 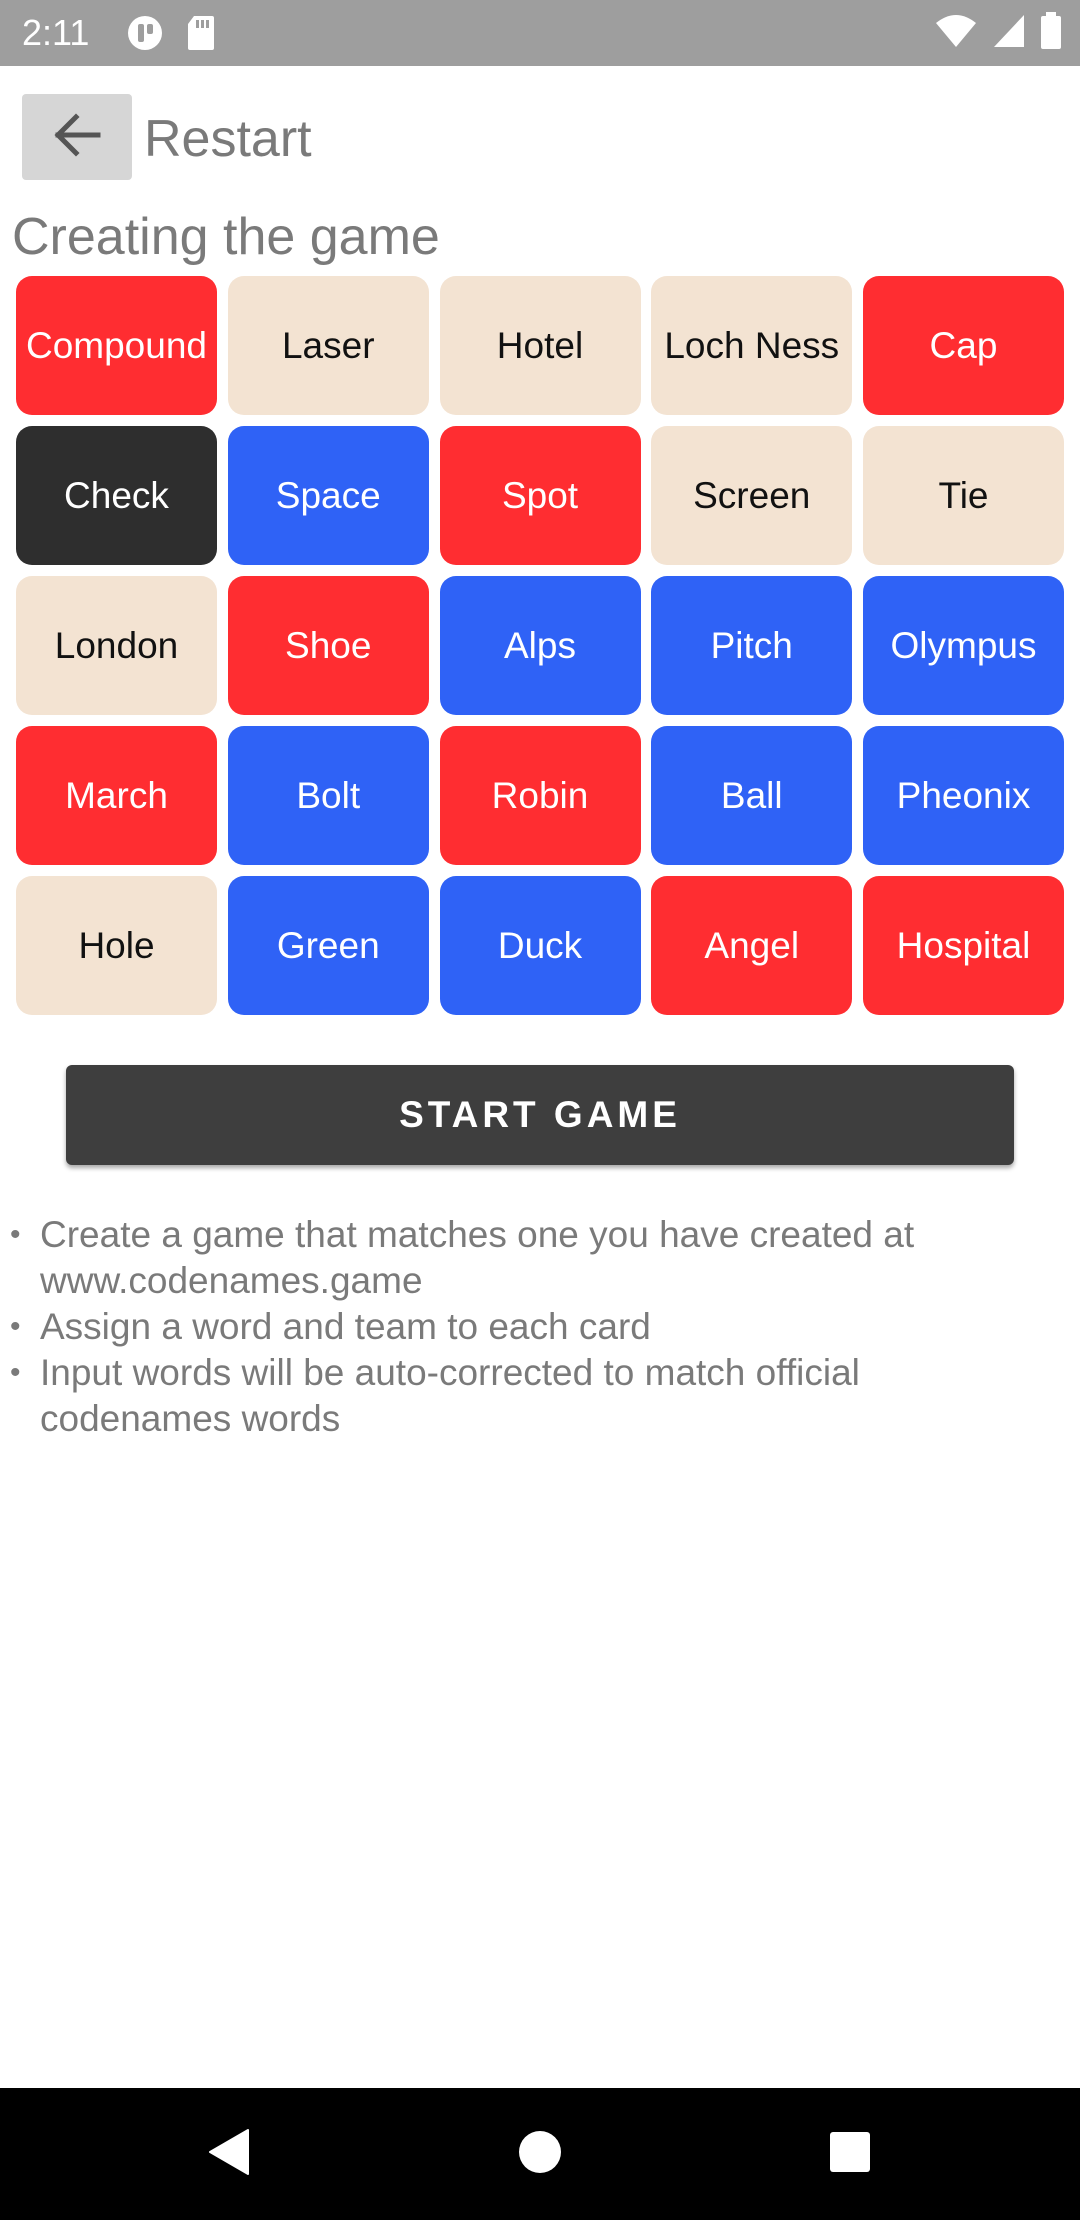 What do you see at coordinates (226, 237) in the screenshot?
I see `page-title: Creating the game` at bounding box center [226, 237].